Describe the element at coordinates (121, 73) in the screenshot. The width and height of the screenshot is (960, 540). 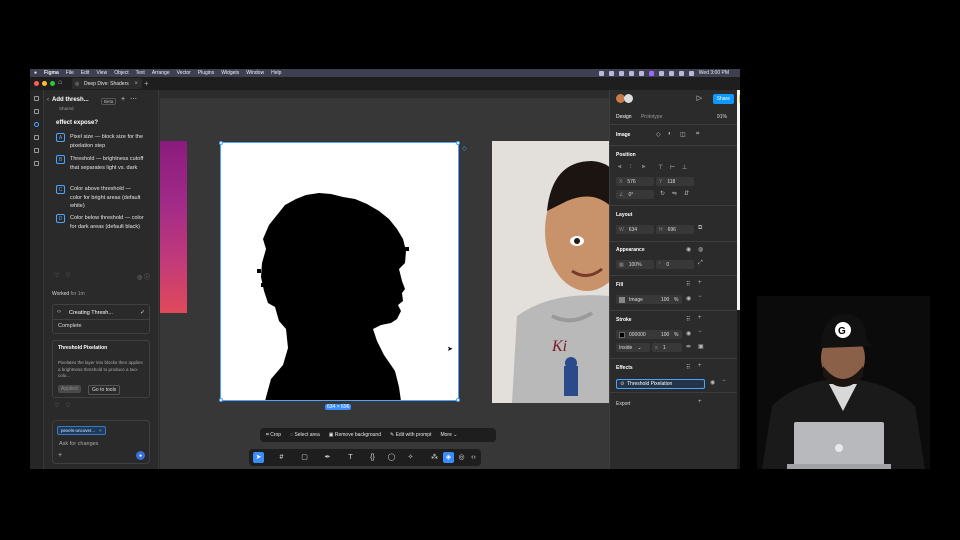
I see `menu-object: Object` at that location.